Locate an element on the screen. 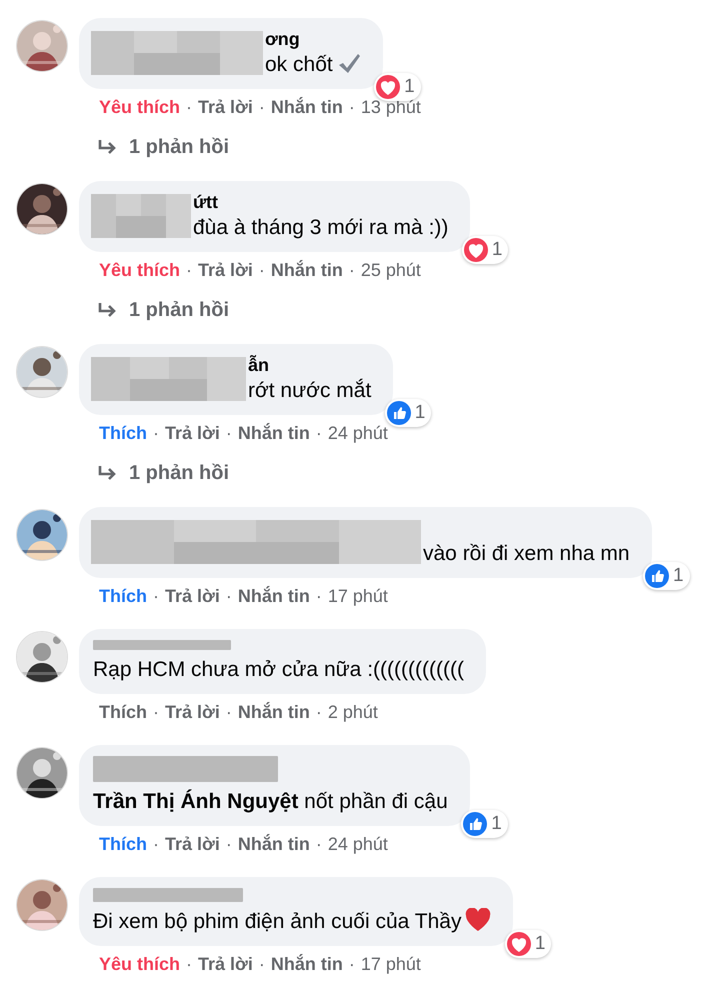 The image size is (702, 1000). timestamp: 25 phút is located at coordinates (390, 270).